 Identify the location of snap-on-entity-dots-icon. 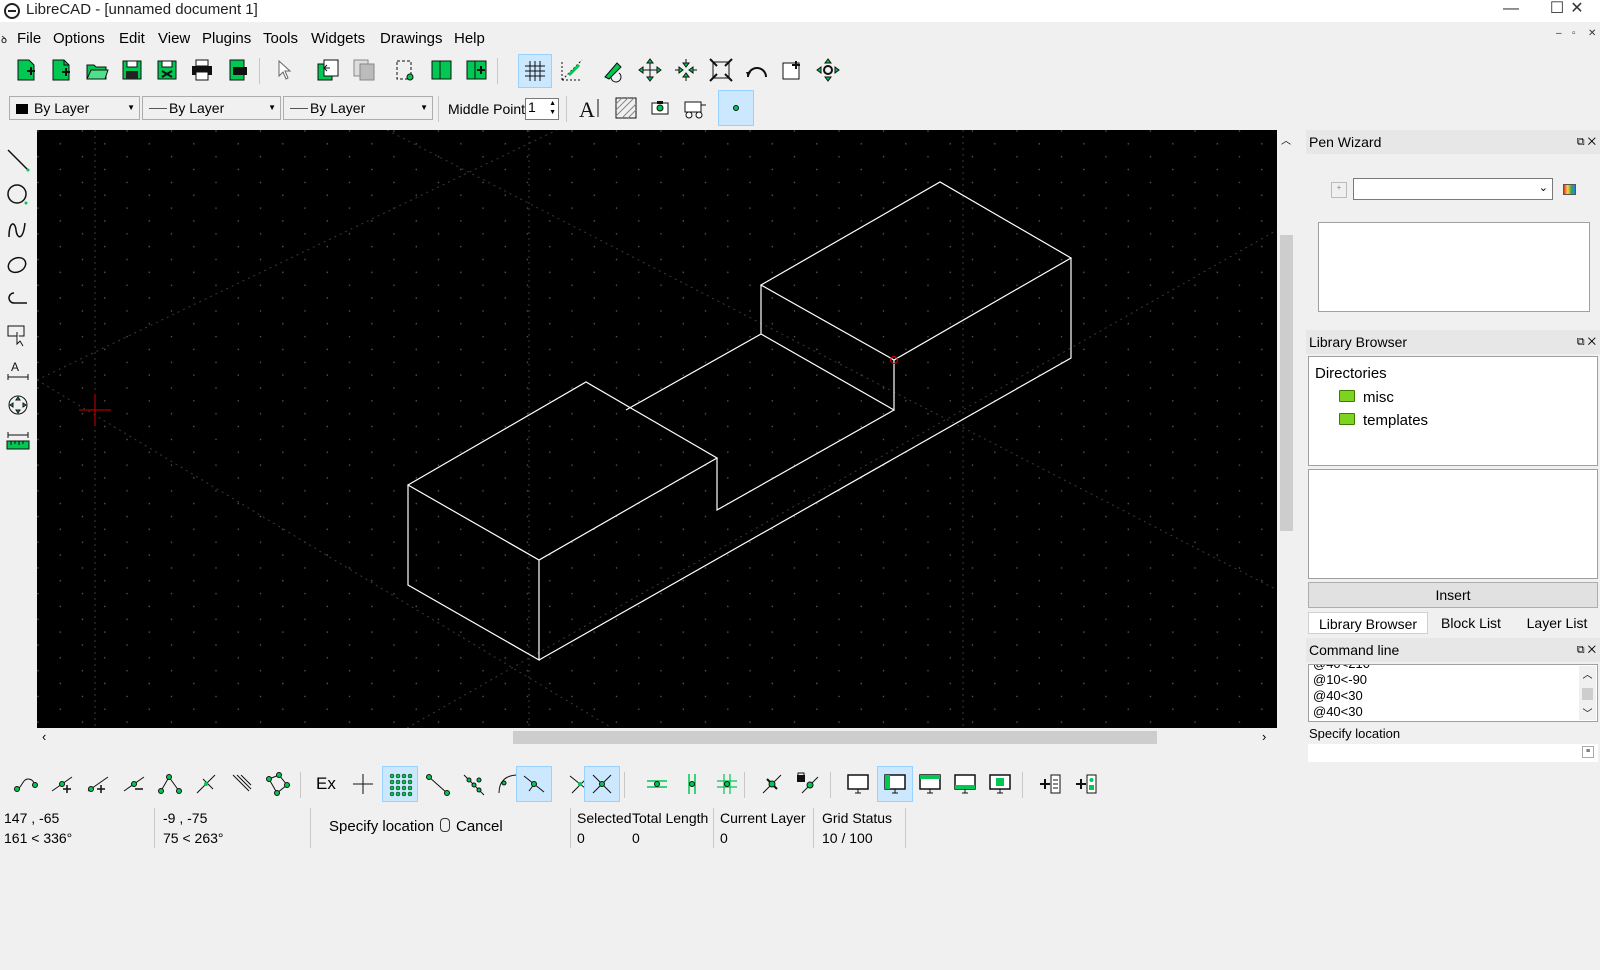
(474, 784).